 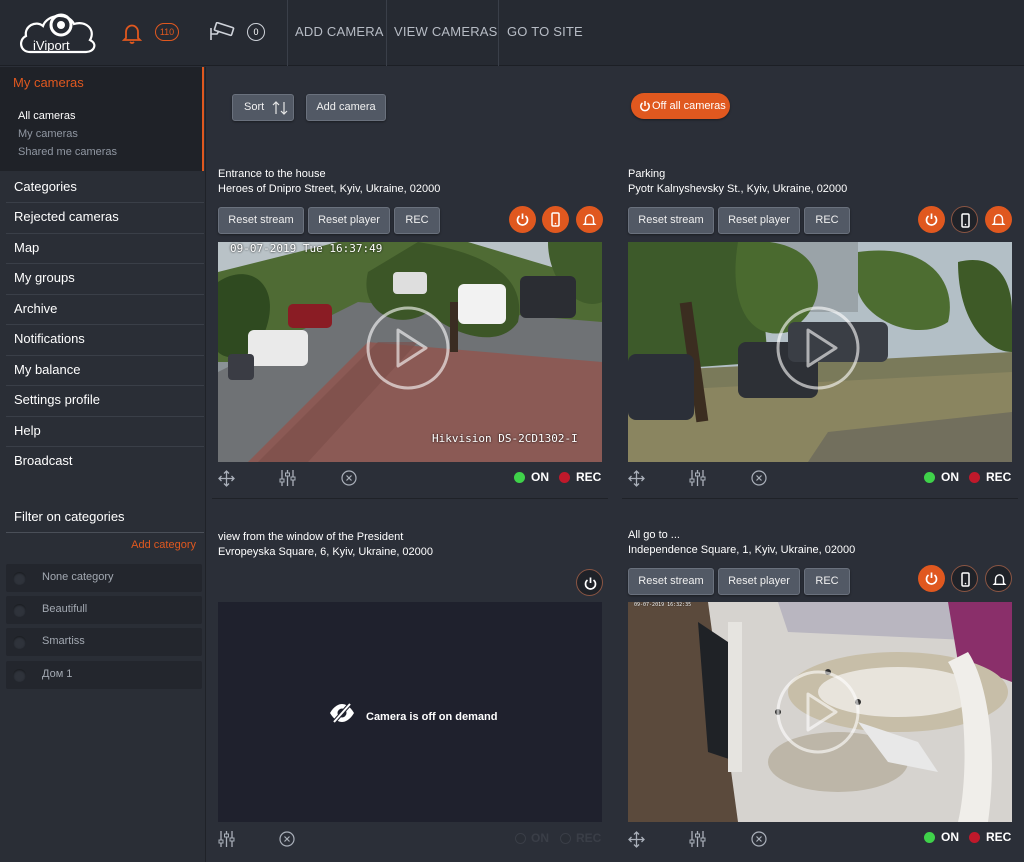 What do you see at coordinates (27, 430) in the screenshot?
I see `sidebar-item-help: Help` at bounding box center [27, 430].